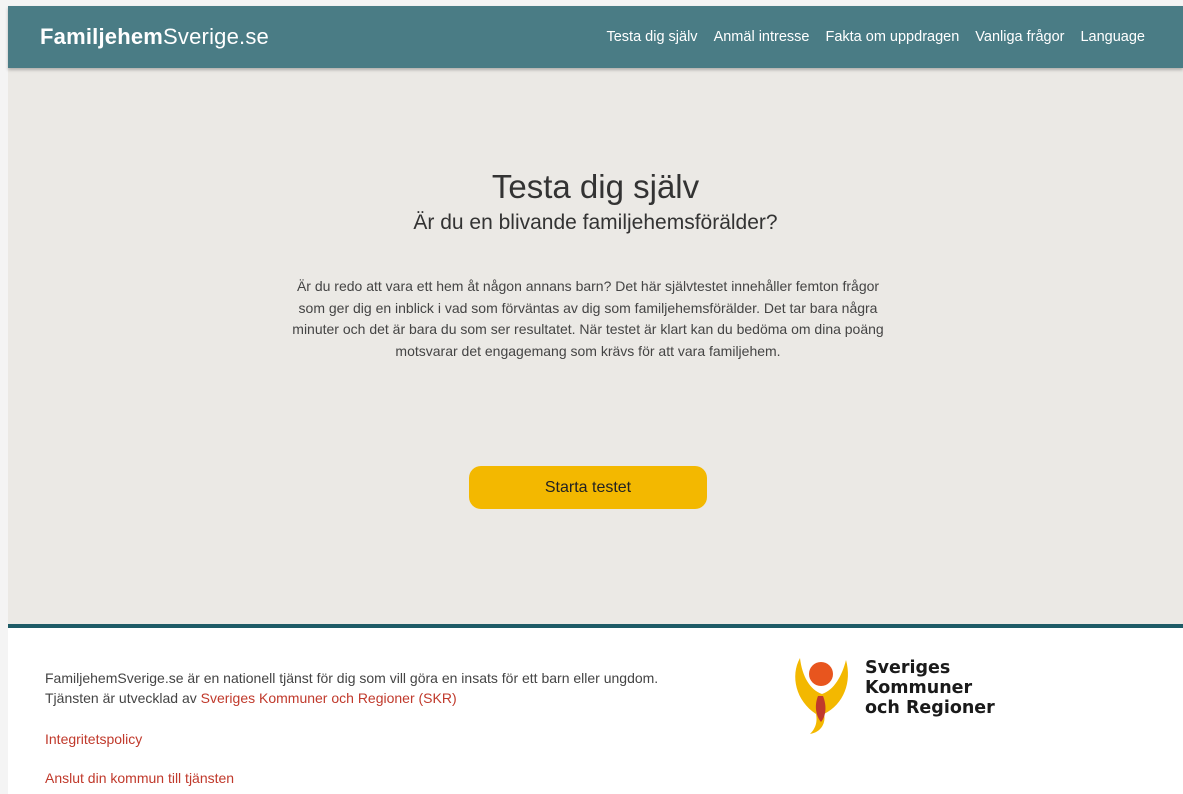 The image size is (1183, 794). What do you see at coordinates (919, 688) in the screenshot?
I see `skr-logo-line: Kommuner` at bounding box center [919, 688].